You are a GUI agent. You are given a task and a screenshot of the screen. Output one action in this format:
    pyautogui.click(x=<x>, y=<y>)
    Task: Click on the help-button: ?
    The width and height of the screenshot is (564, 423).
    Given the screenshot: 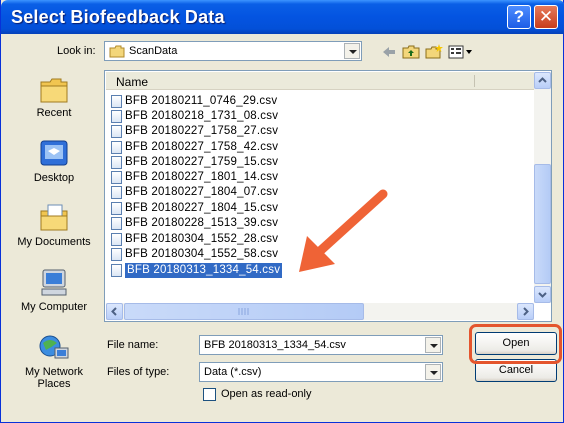 What is the action you would take?
    pyautogui.click(x=519, y=17)
    